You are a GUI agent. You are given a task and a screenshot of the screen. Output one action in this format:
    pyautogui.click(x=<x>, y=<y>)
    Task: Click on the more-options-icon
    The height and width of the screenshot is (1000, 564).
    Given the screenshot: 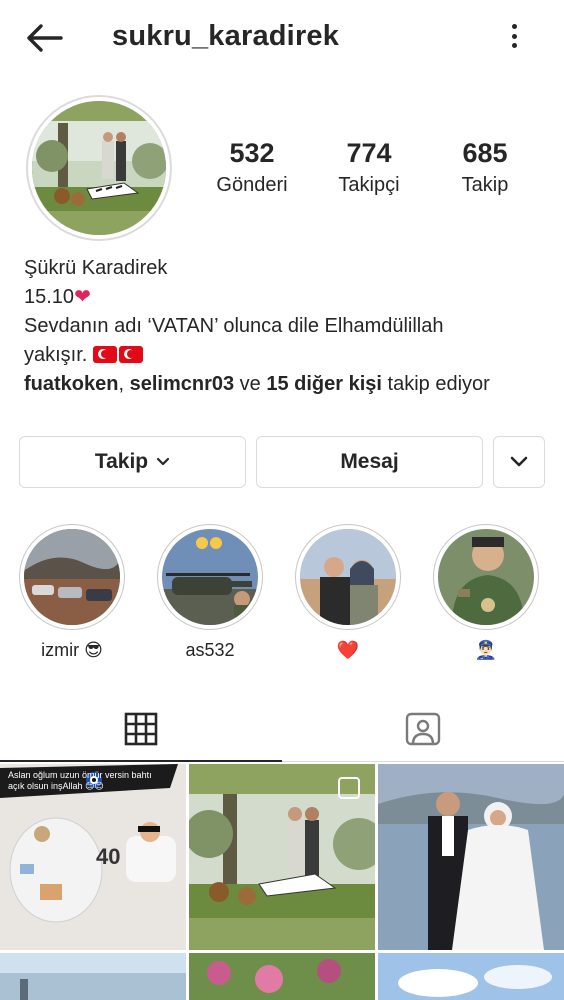 What is the action you would take?
    pyautogui.click(x=514, y=36)
    